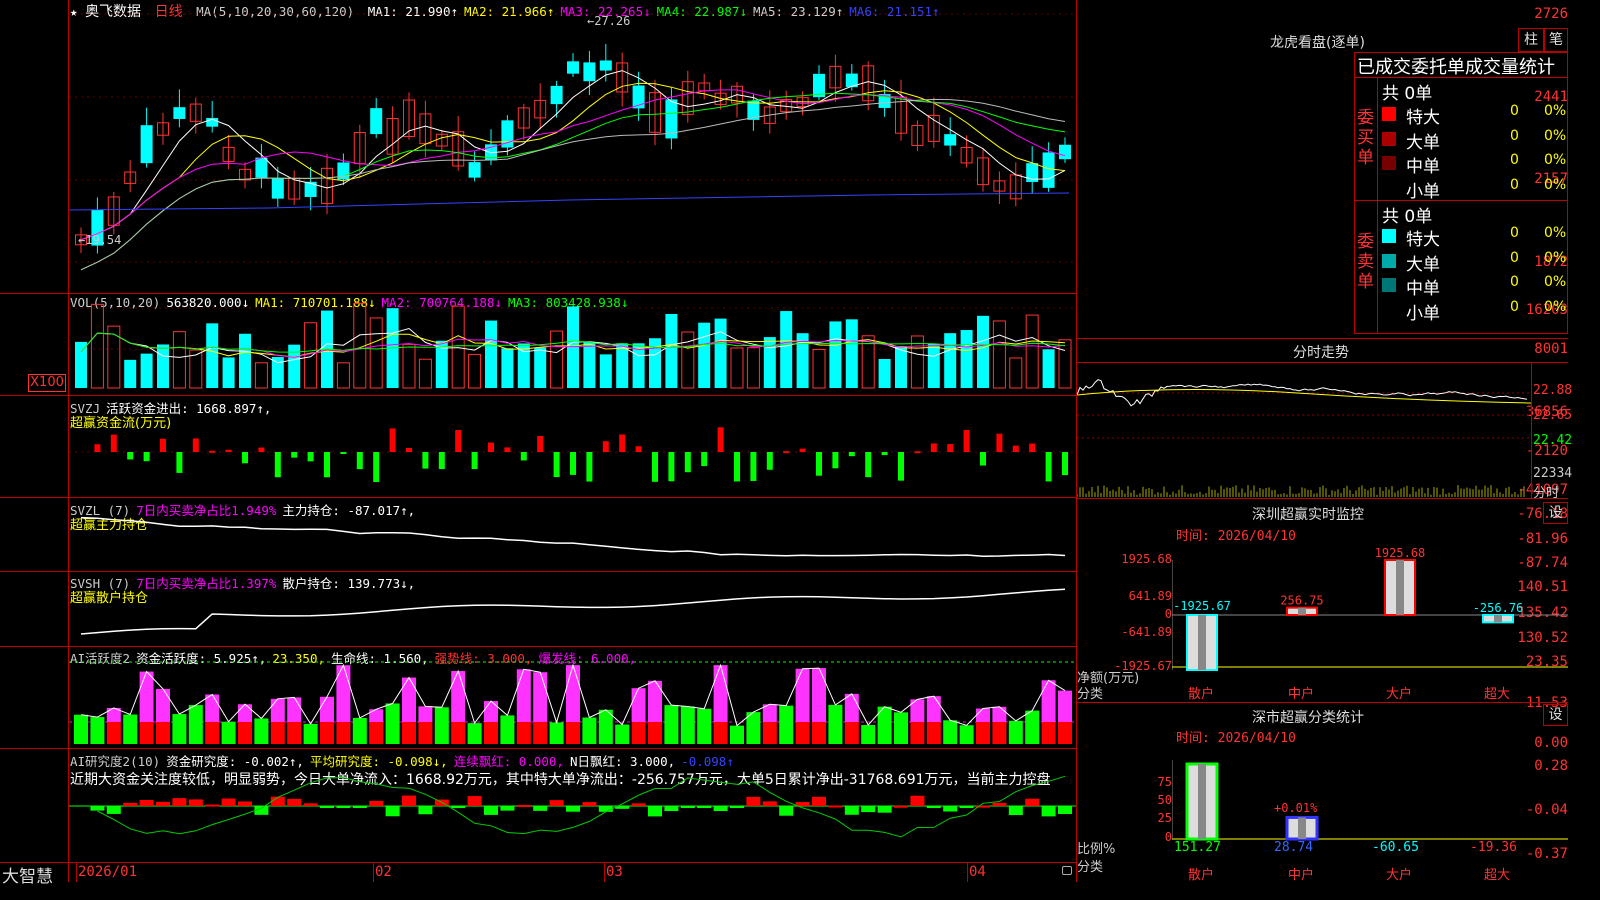 This screenshot has height=900, width=1600. I want to click on time-label: 时间: 2026/04/10, so click(1236, 738).